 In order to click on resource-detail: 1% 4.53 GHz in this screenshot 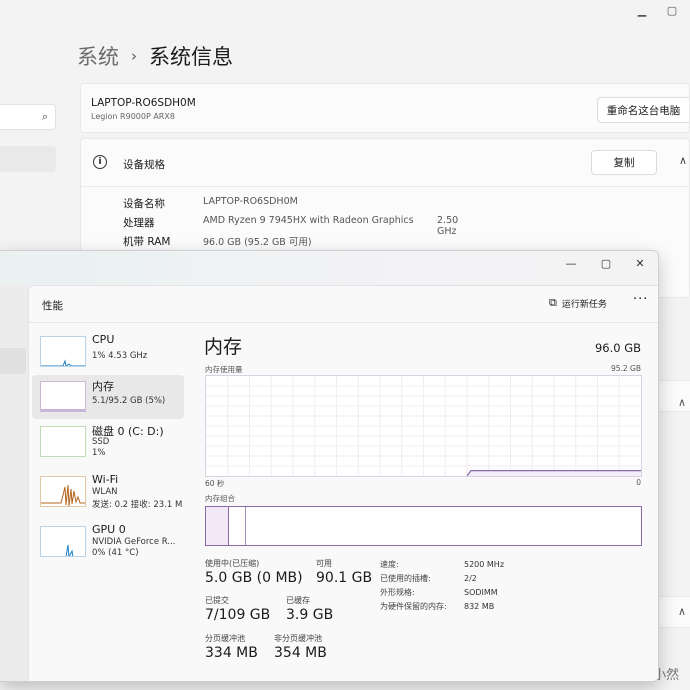, I will do `click(120, 356)`.